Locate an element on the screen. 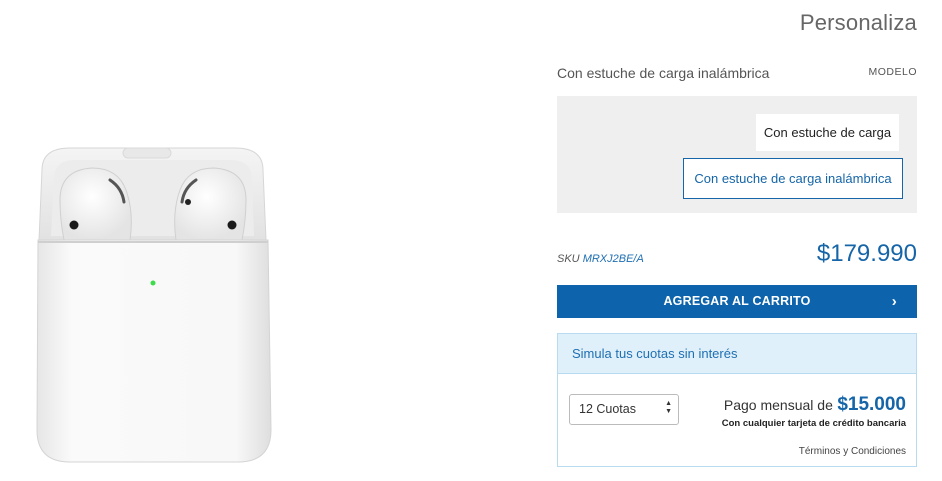  chevron-right-icon: › is located at coordinates (894, 301).